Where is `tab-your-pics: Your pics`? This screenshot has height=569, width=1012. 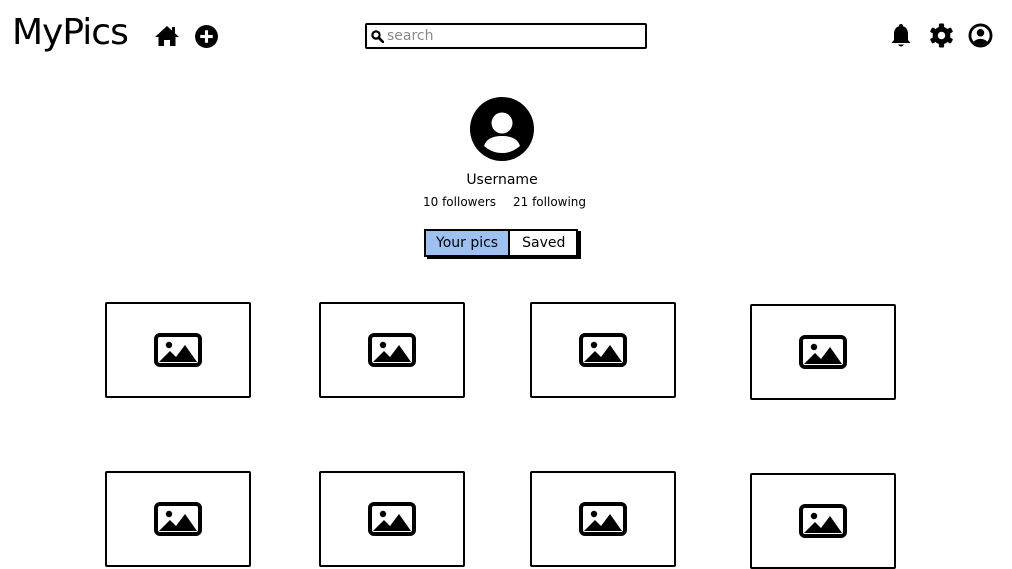
tab-your-pics: Your pics is located at coordinates (468, 243).